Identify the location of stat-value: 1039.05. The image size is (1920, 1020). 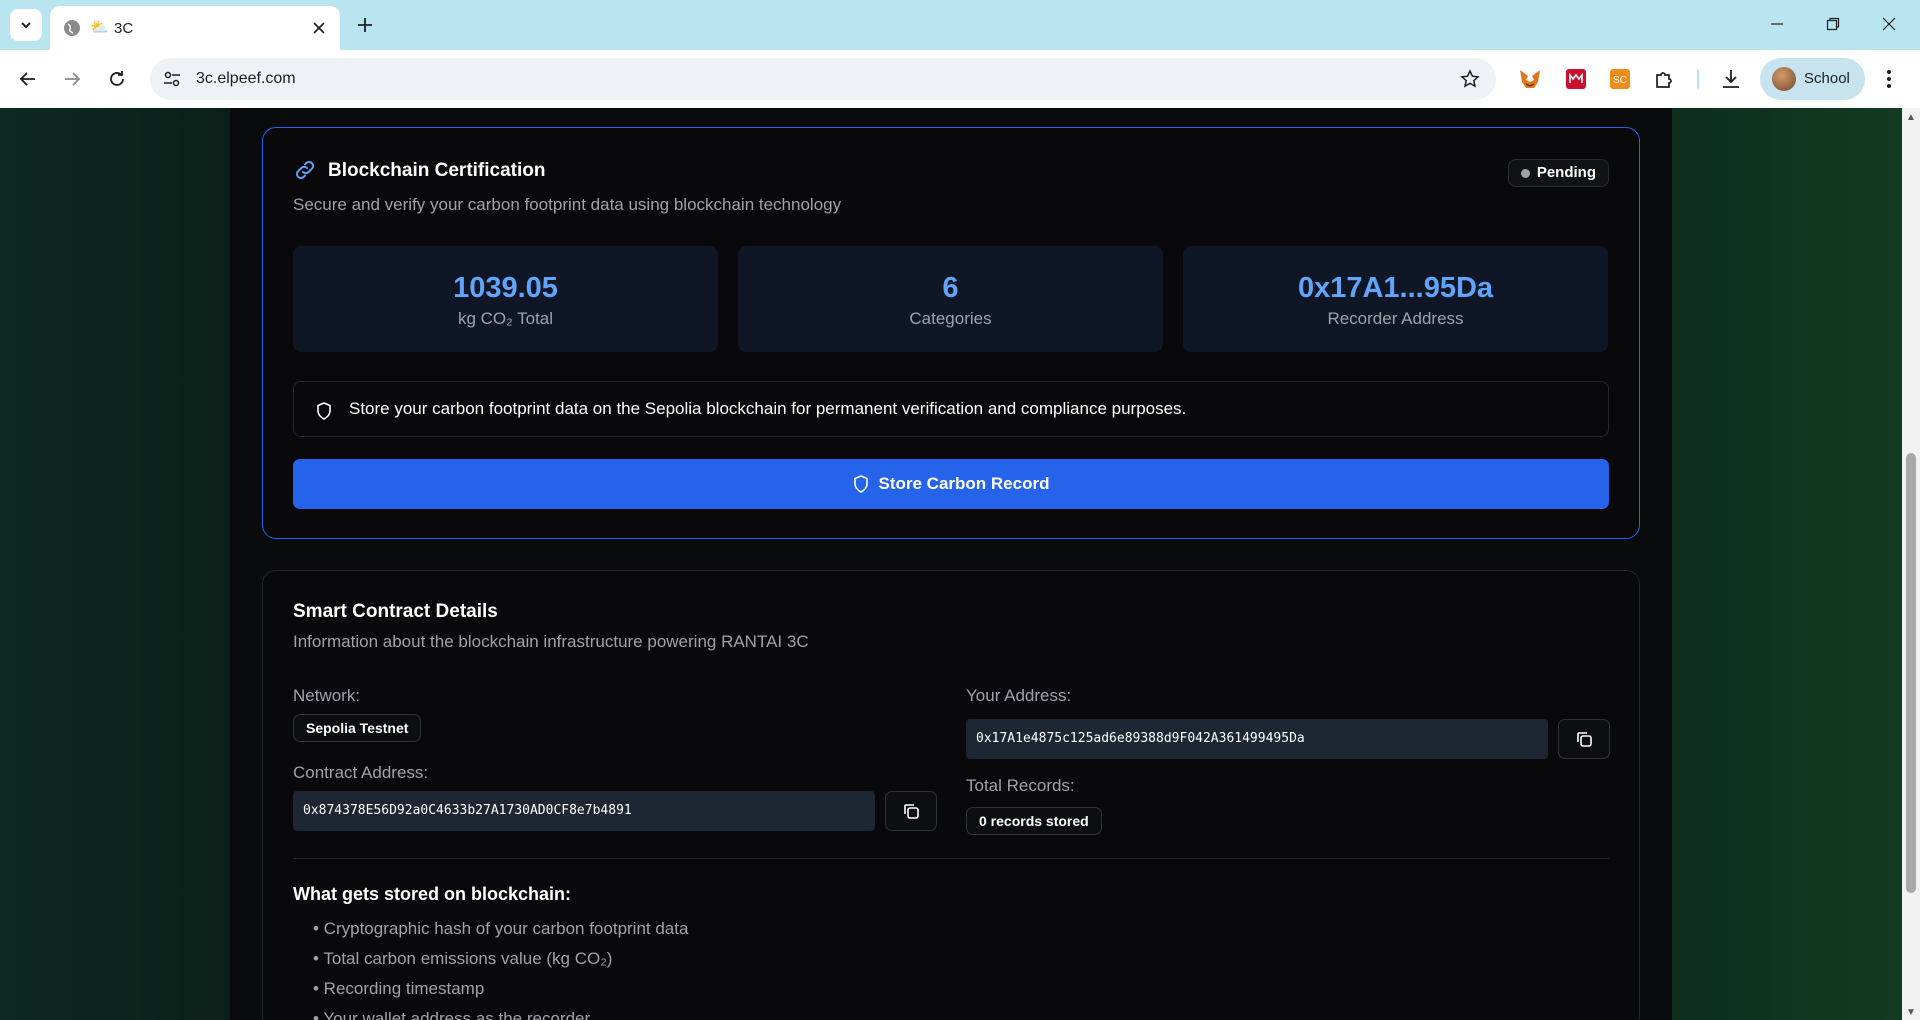
(505, 288).